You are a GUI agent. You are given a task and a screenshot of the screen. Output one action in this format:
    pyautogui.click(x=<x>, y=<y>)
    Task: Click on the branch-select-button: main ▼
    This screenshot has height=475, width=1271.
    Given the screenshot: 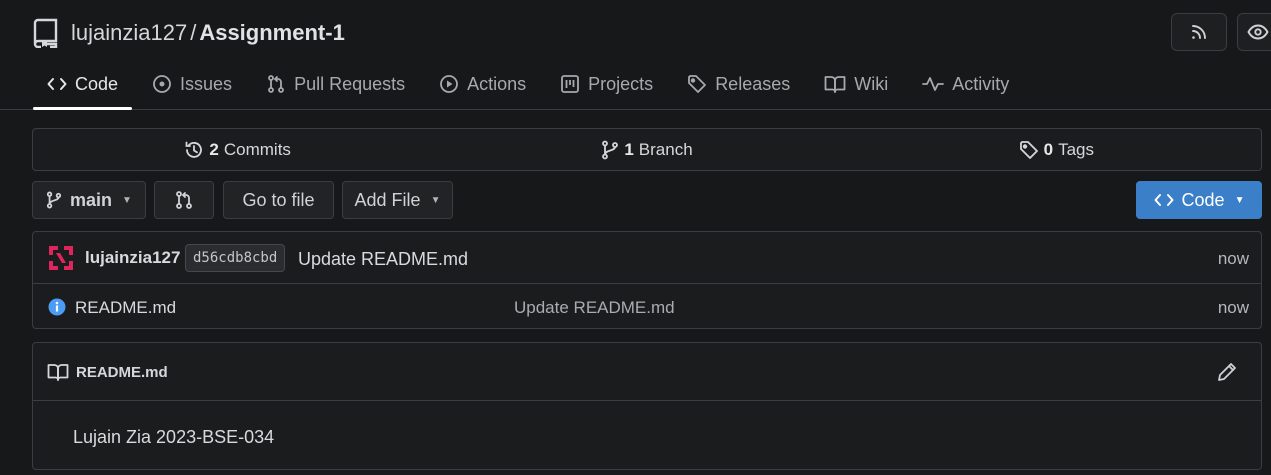 What is the action you would take?
    pyautogui.click(x=89, y=200)
    